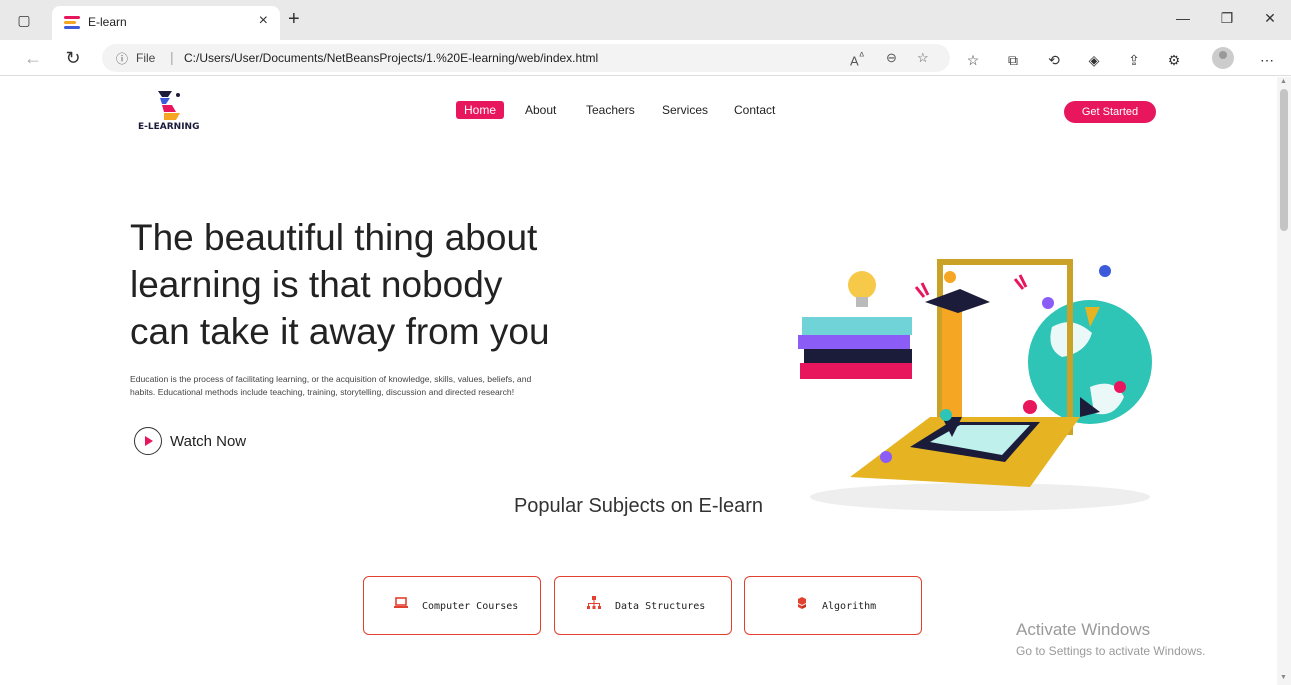 This screenshot has height=685, width=1291. What do you see at coordinates (610, 110) in the screenshot?
I see `nav-teachers: Teachers` at bounding box center [610, 110].